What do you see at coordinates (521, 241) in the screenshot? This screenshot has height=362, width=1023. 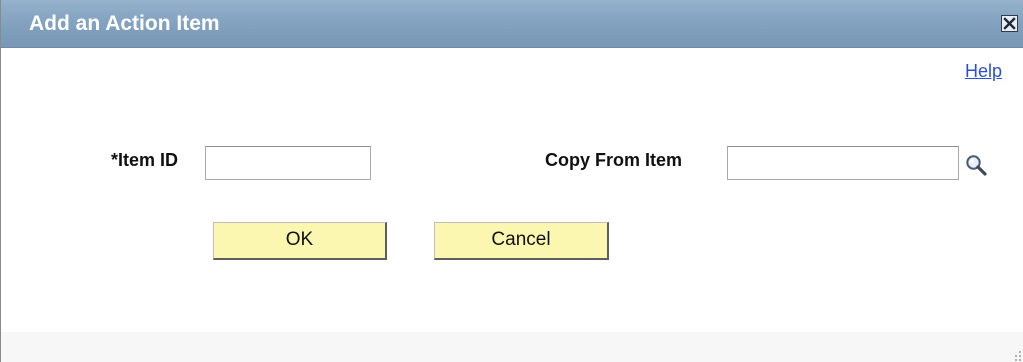 I see `cancel-button: Cancel` at bounding box center [521, 241].